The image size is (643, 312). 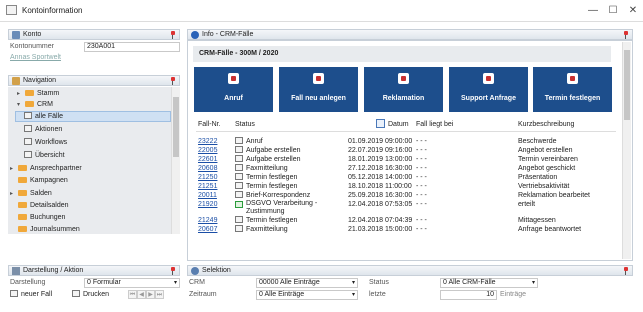 What do you see at coordinates (16, 81) in the screenshot?
I see `navigation-icon` at bounding box center [16, 81].